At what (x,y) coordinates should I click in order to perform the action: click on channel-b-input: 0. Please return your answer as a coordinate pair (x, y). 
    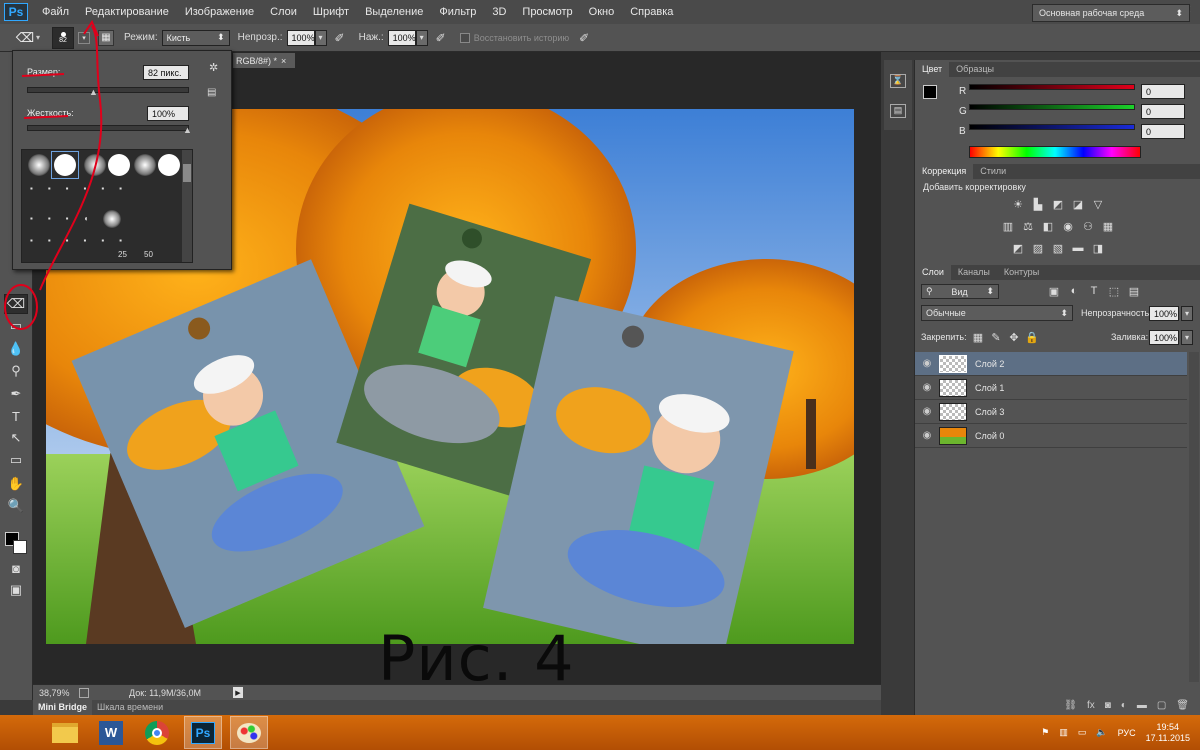
    Looking at the image, I should click on (1163, 131).